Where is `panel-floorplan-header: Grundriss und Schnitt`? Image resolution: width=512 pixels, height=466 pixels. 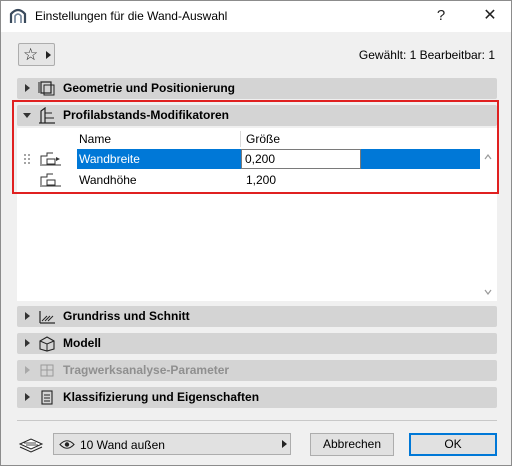
panel-floorplan-header: Grundriss und Schnitt is located at coordinates (257, 316).